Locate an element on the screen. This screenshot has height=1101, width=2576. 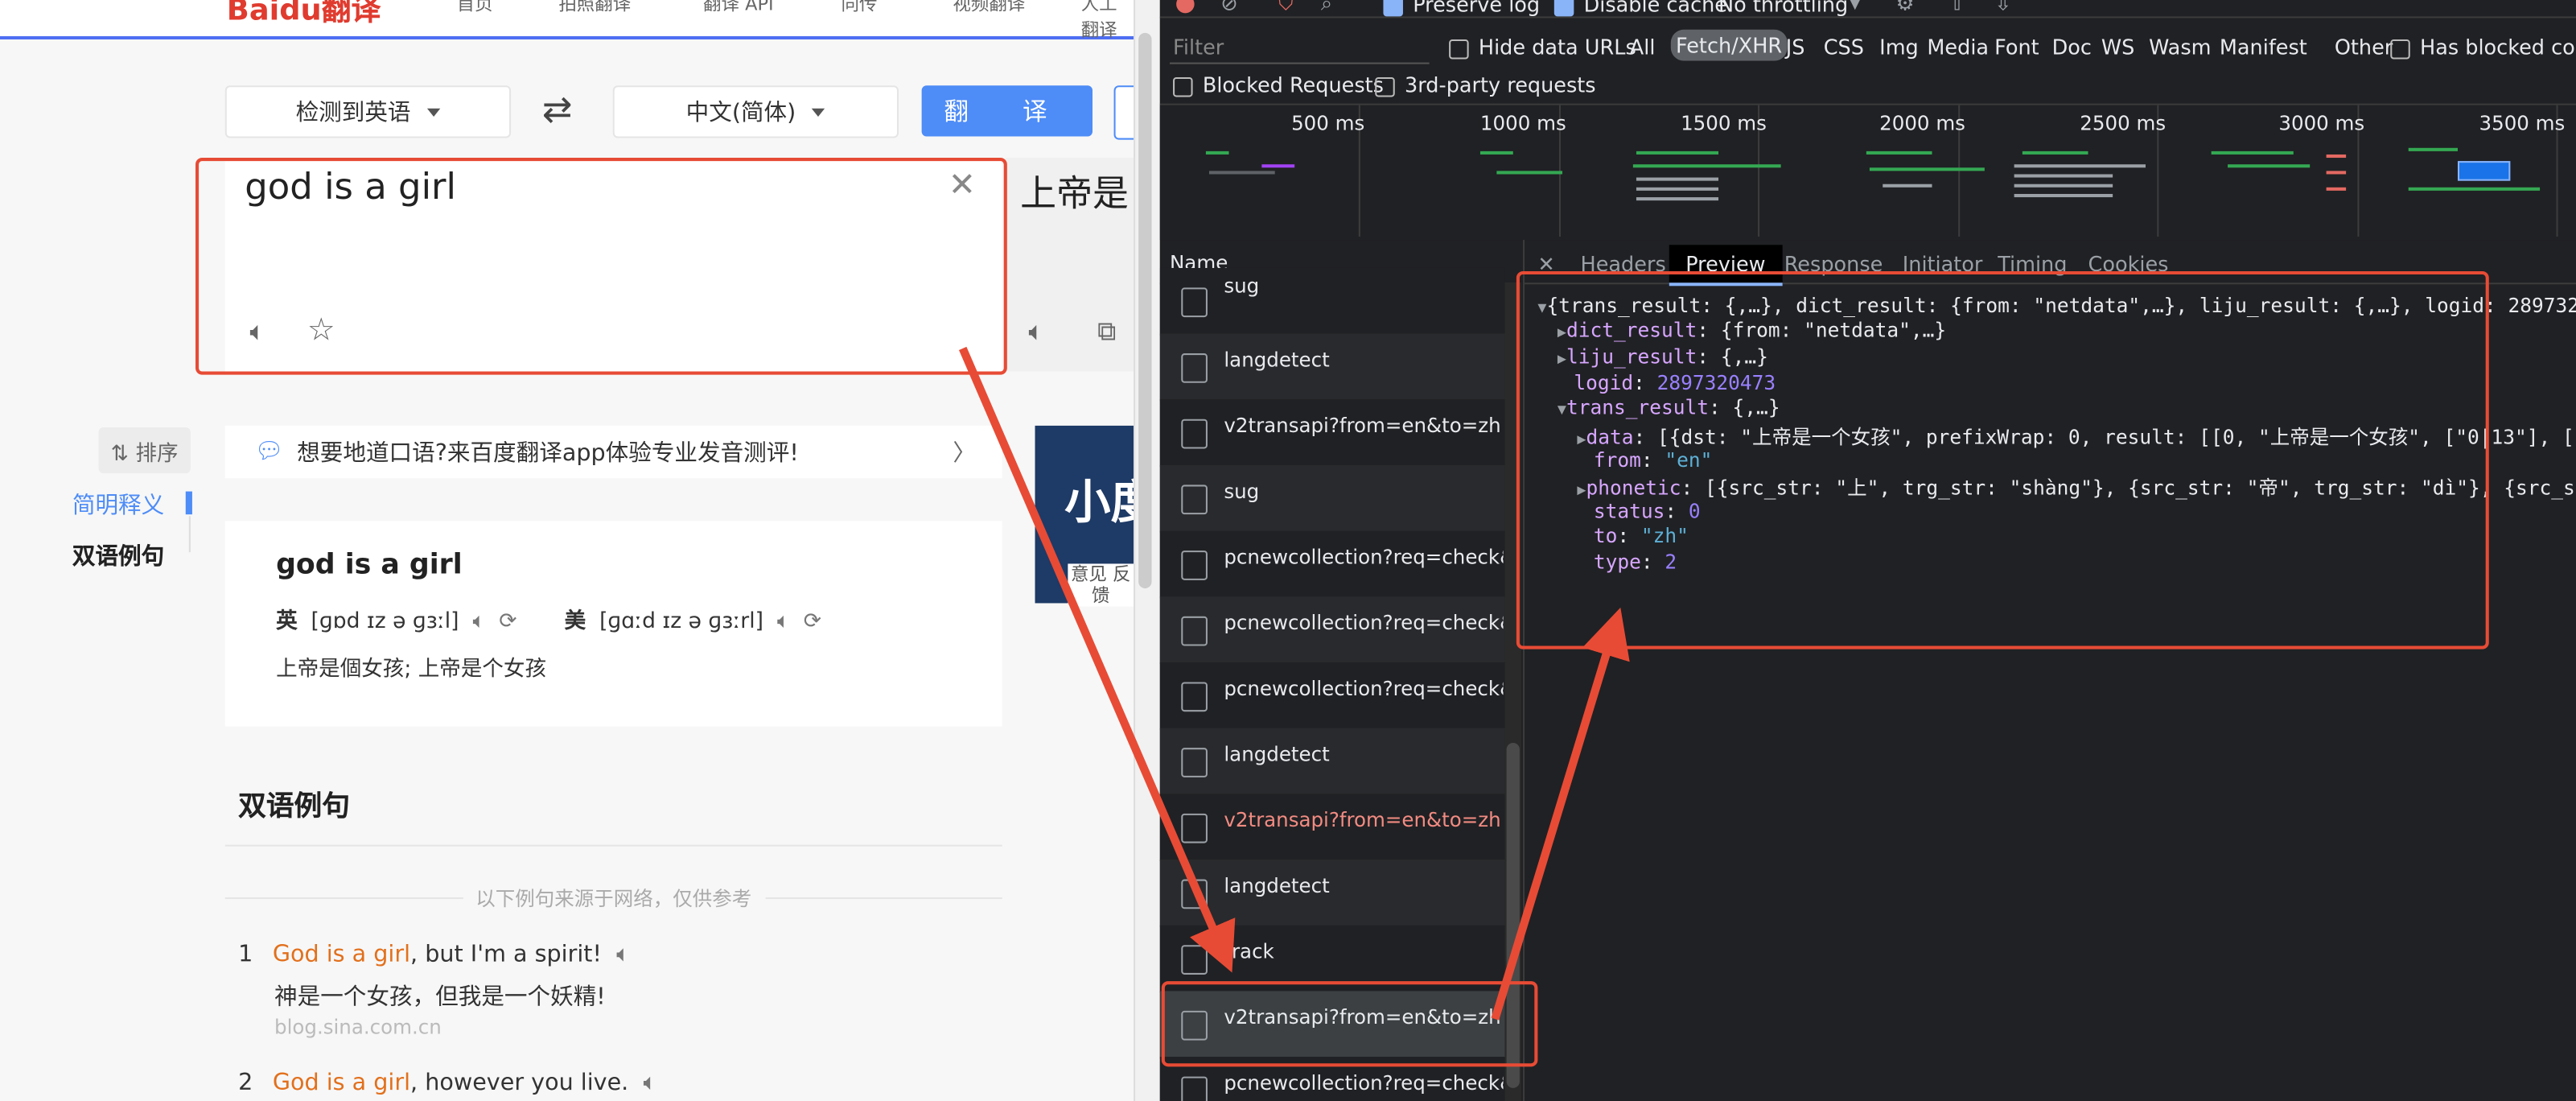
scrollbar-thumb is located at coordinates (1145, 310).